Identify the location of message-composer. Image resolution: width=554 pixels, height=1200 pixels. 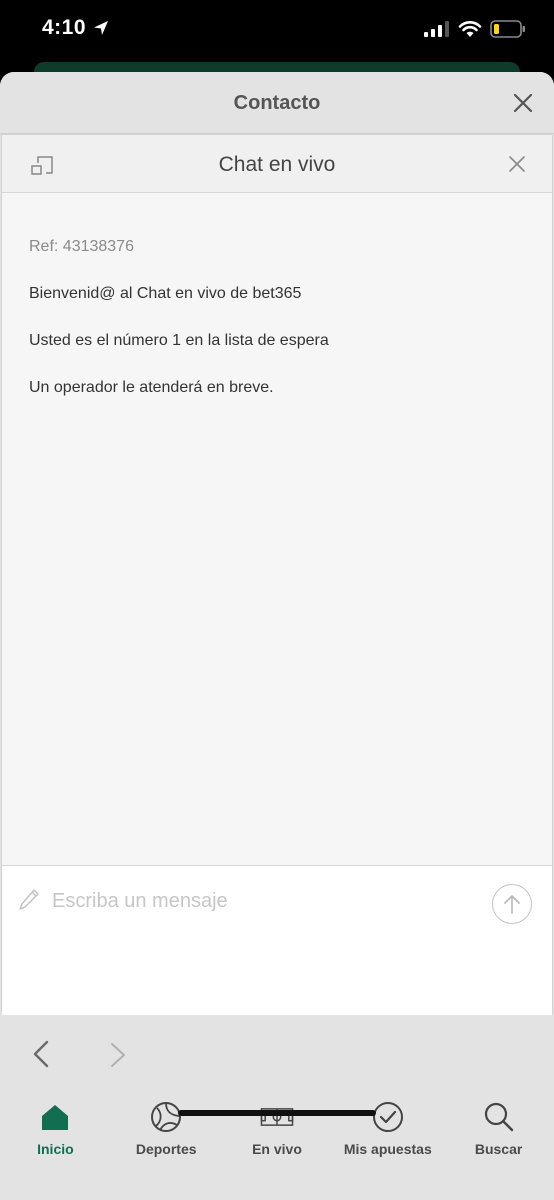
(277, 940).